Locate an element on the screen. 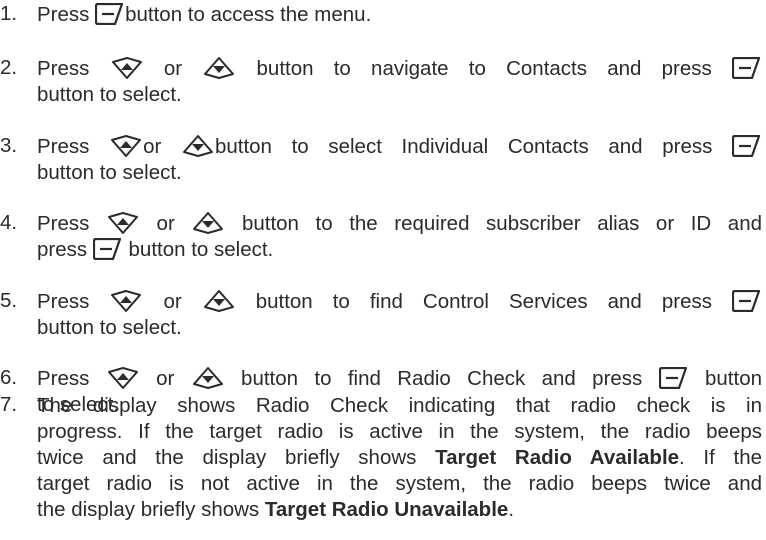  text-segment: . If the is located at coordinates (720, 457).